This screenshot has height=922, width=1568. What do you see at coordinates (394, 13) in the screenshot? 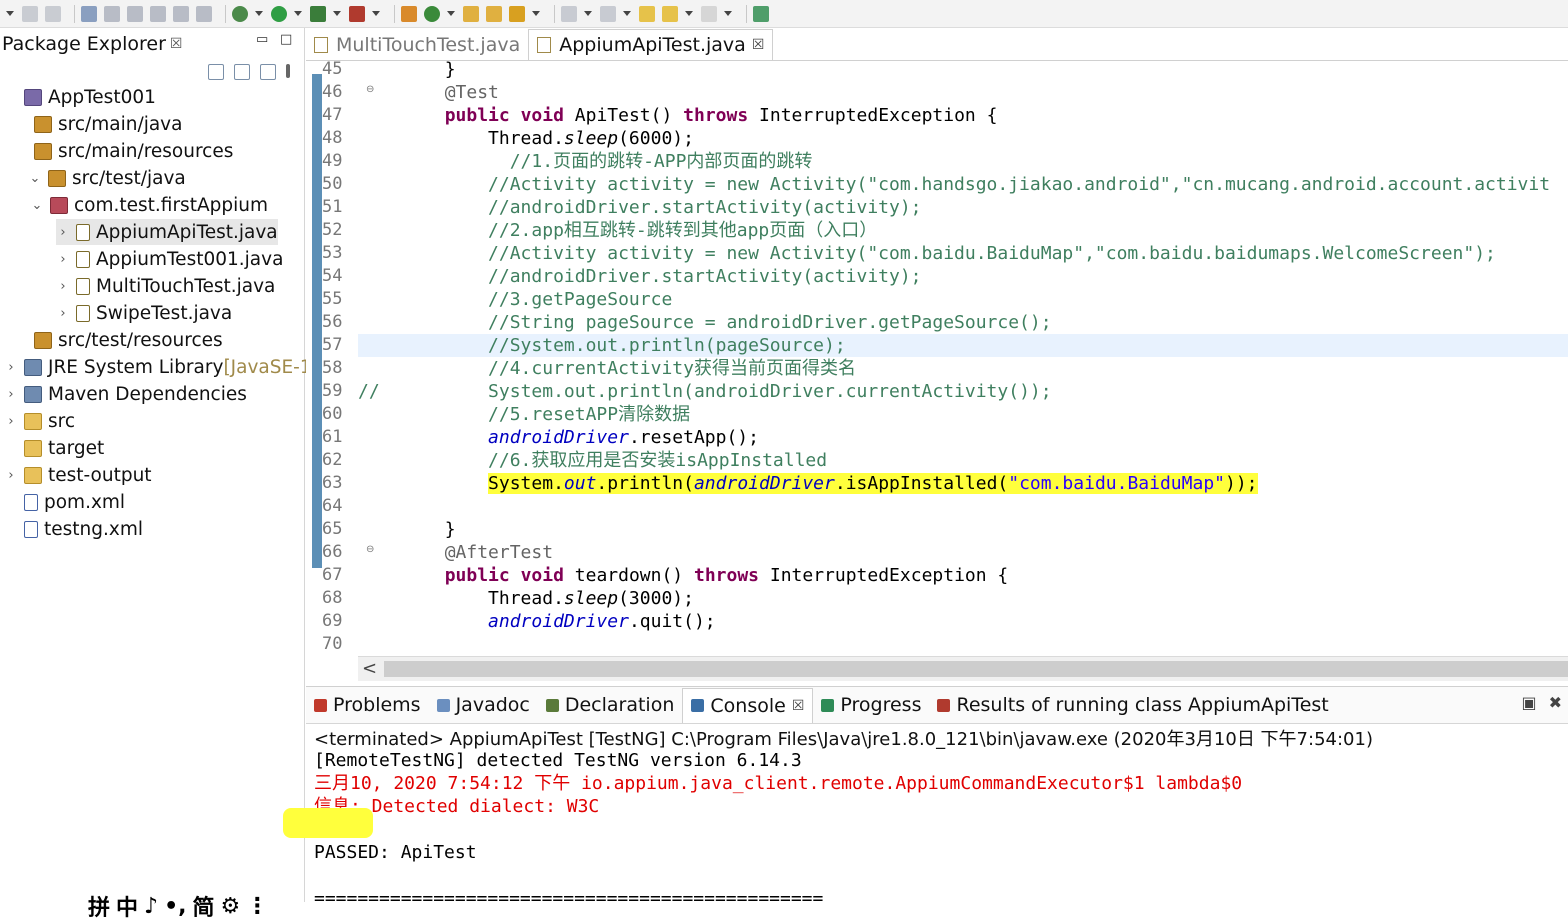
I see `toolbar-separator` at bounding box center [394, 13].